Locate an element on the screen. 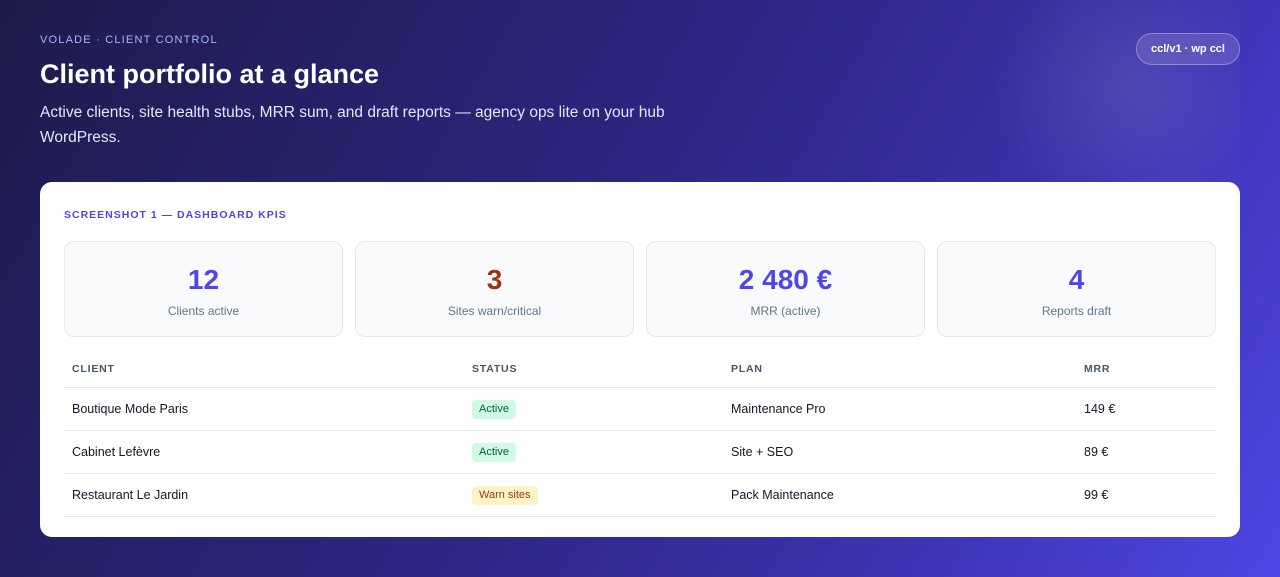 This screenshot has width=1280, height=577. kpi-label: MRR (active) is located at coordinates (785, 311).